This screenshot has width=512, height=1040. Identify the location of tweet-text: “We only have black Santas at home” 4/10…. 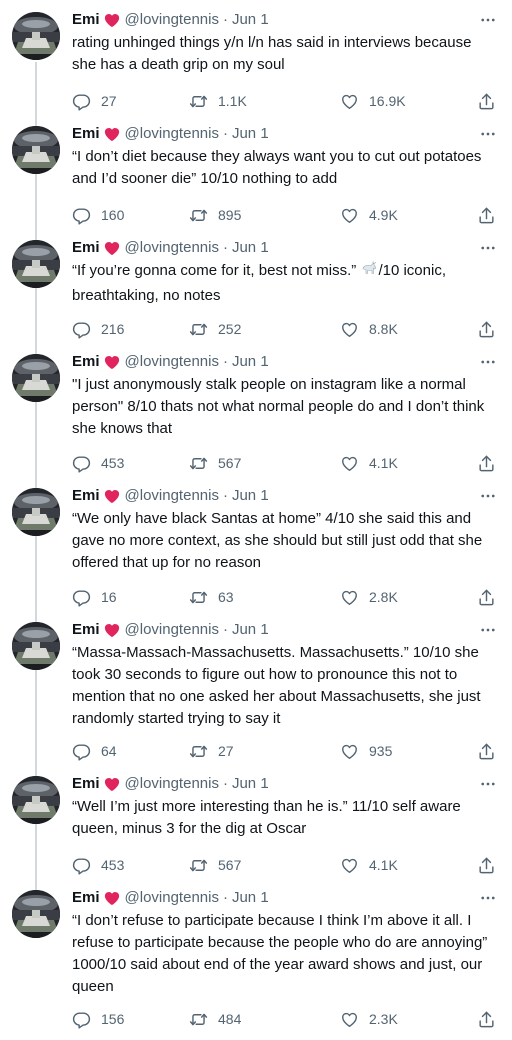
(277, 540).